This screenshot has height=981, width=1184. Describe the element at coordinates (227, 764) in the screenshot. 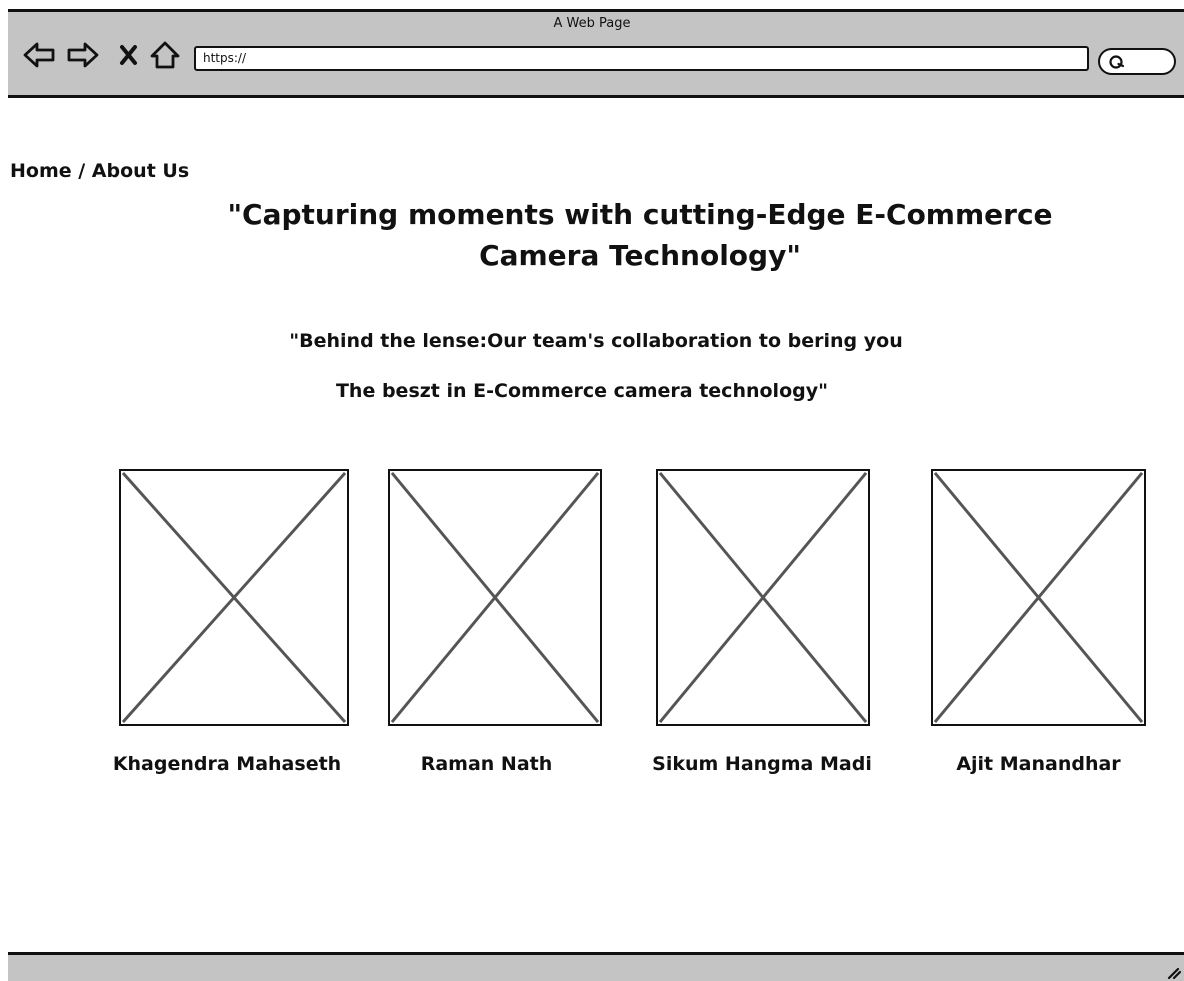

I see `team-member-name: Khagendra Mahaseth` at that location.